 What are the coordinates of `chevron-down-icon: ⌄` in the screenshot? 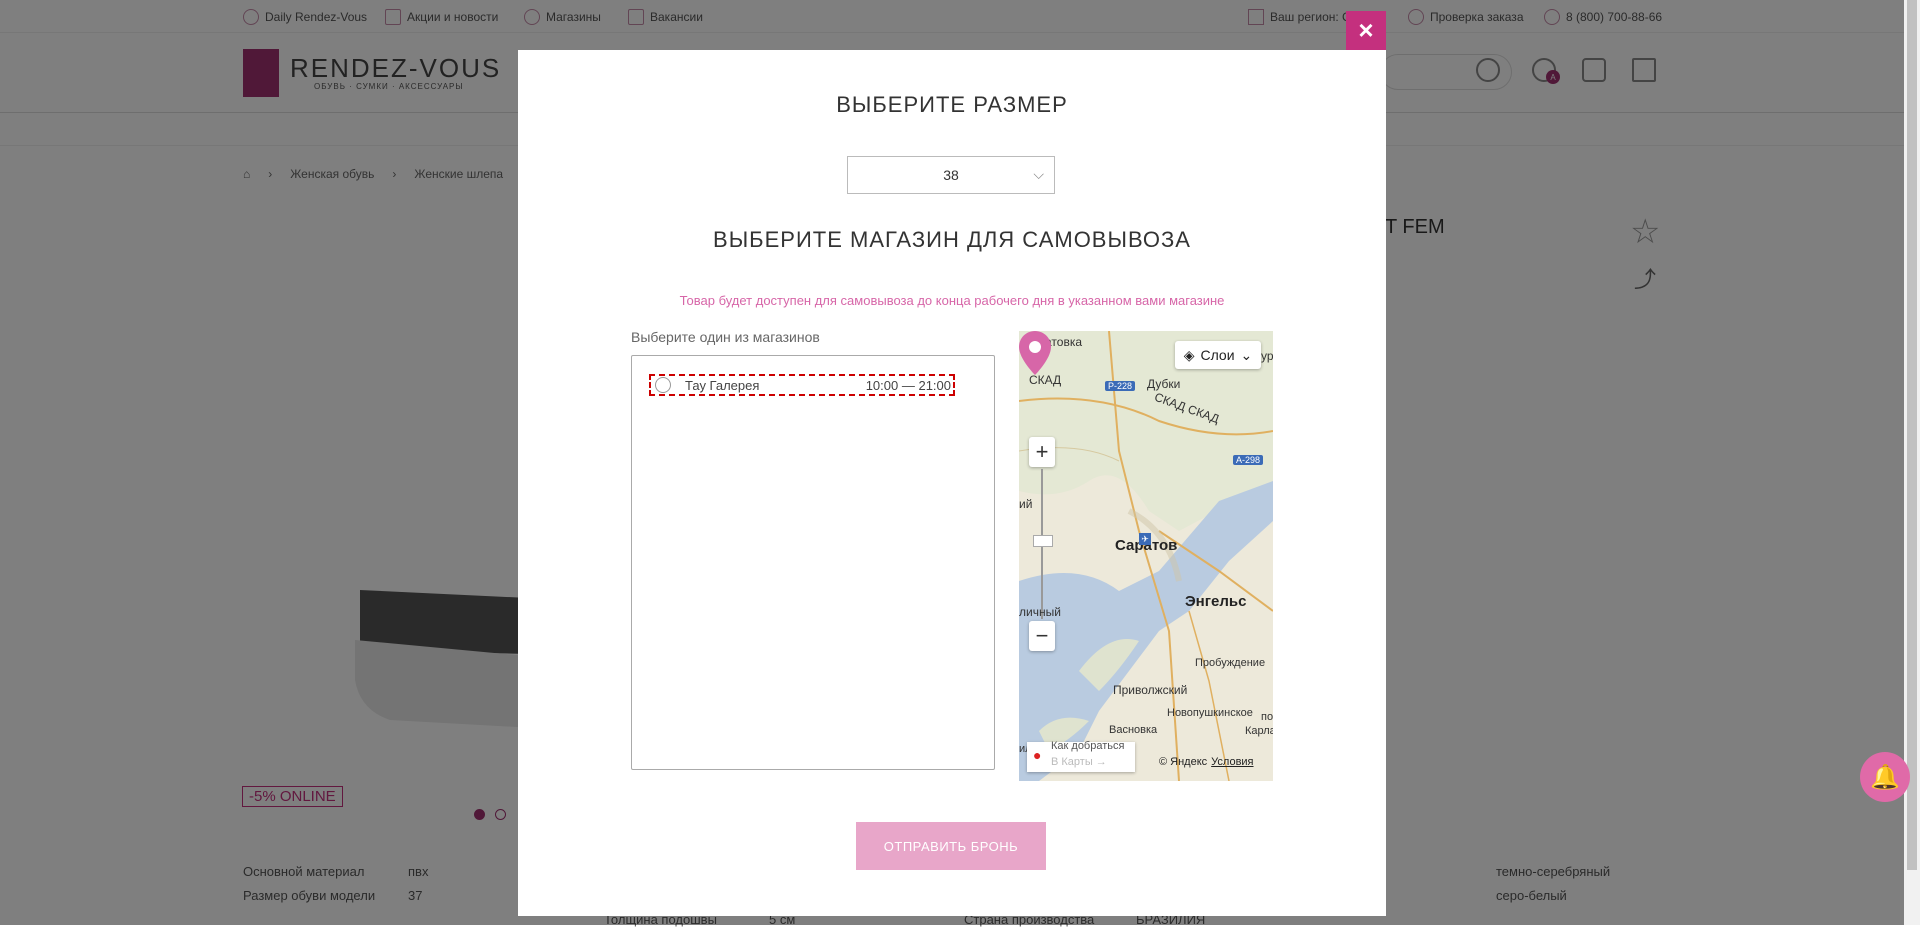 It's located at (1246, 354).